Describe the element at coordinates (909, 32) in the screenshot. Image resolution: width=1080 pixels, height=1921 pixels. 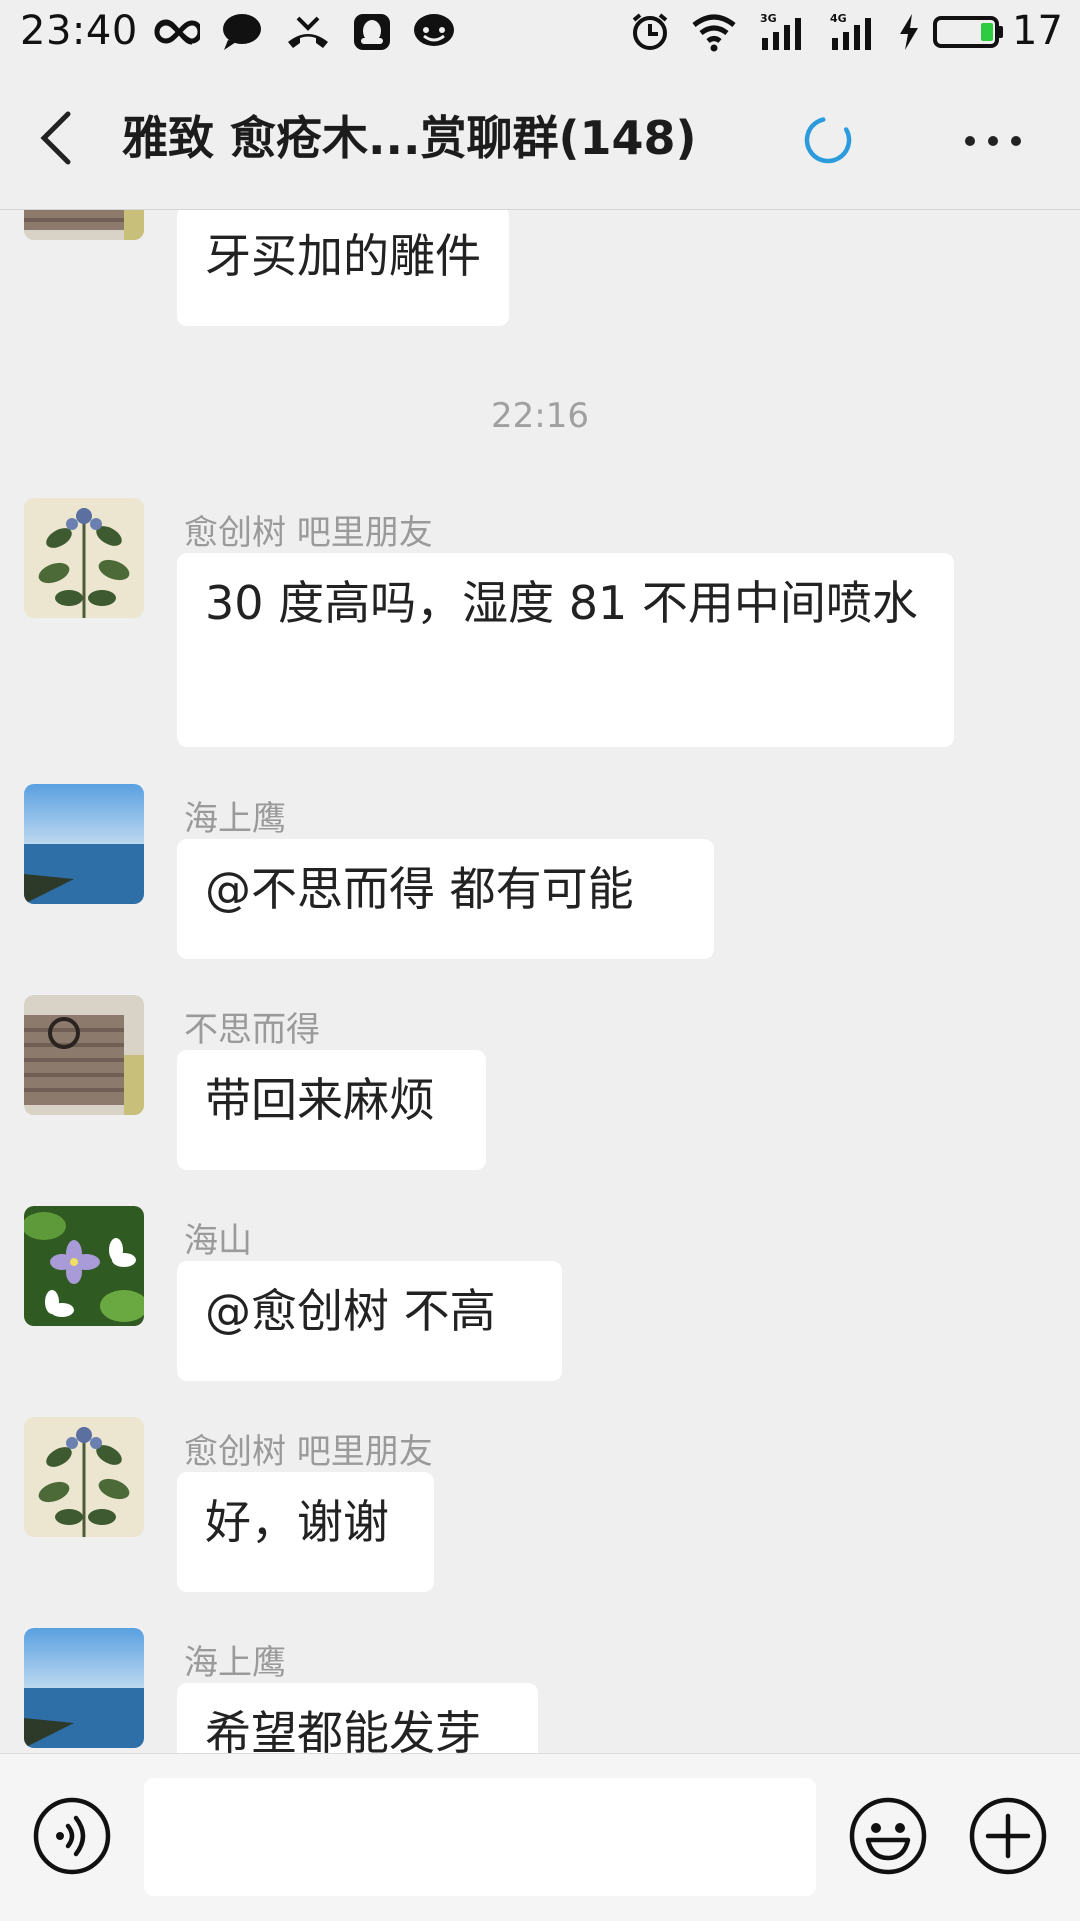
I see `charging-icon` at that location.